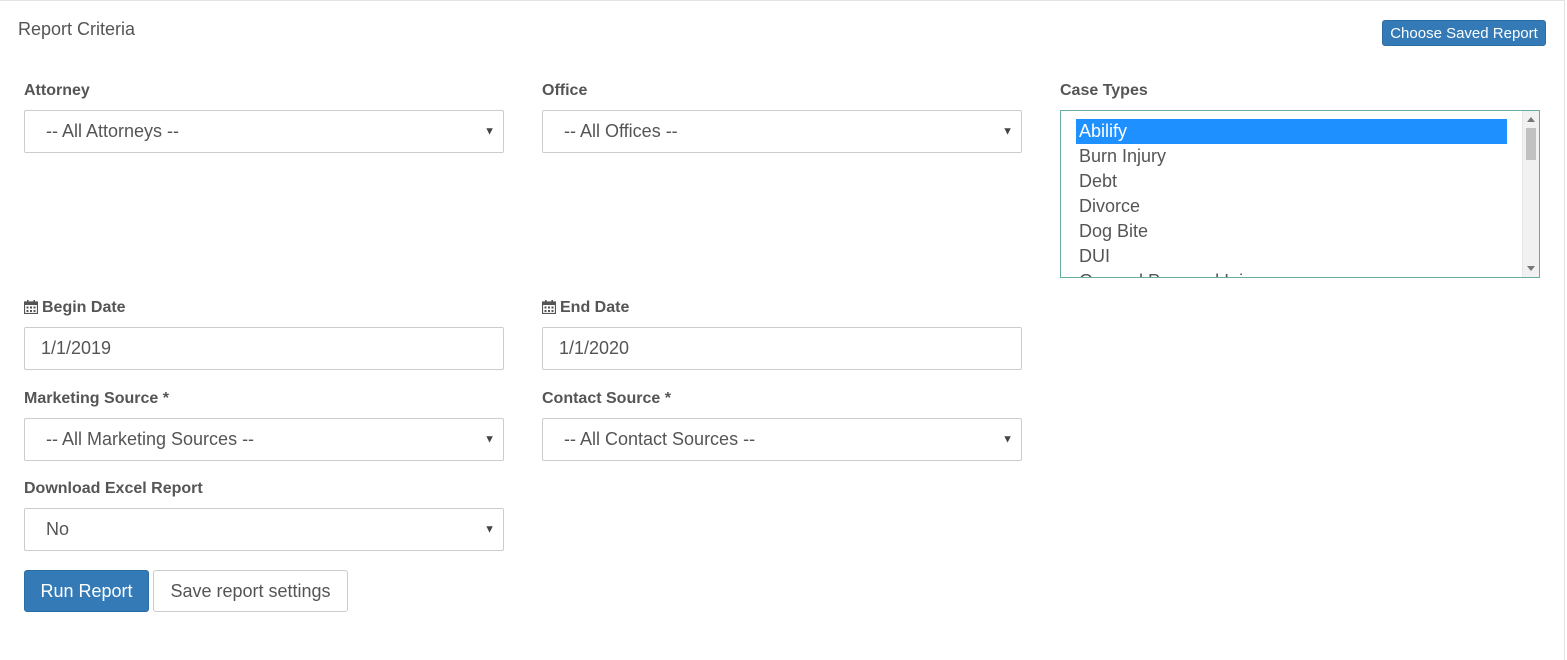  Describe the element at coordinates (660, 439) in the screenshot. I see `contact-source-value: -- All Contact Sources --` at that location.